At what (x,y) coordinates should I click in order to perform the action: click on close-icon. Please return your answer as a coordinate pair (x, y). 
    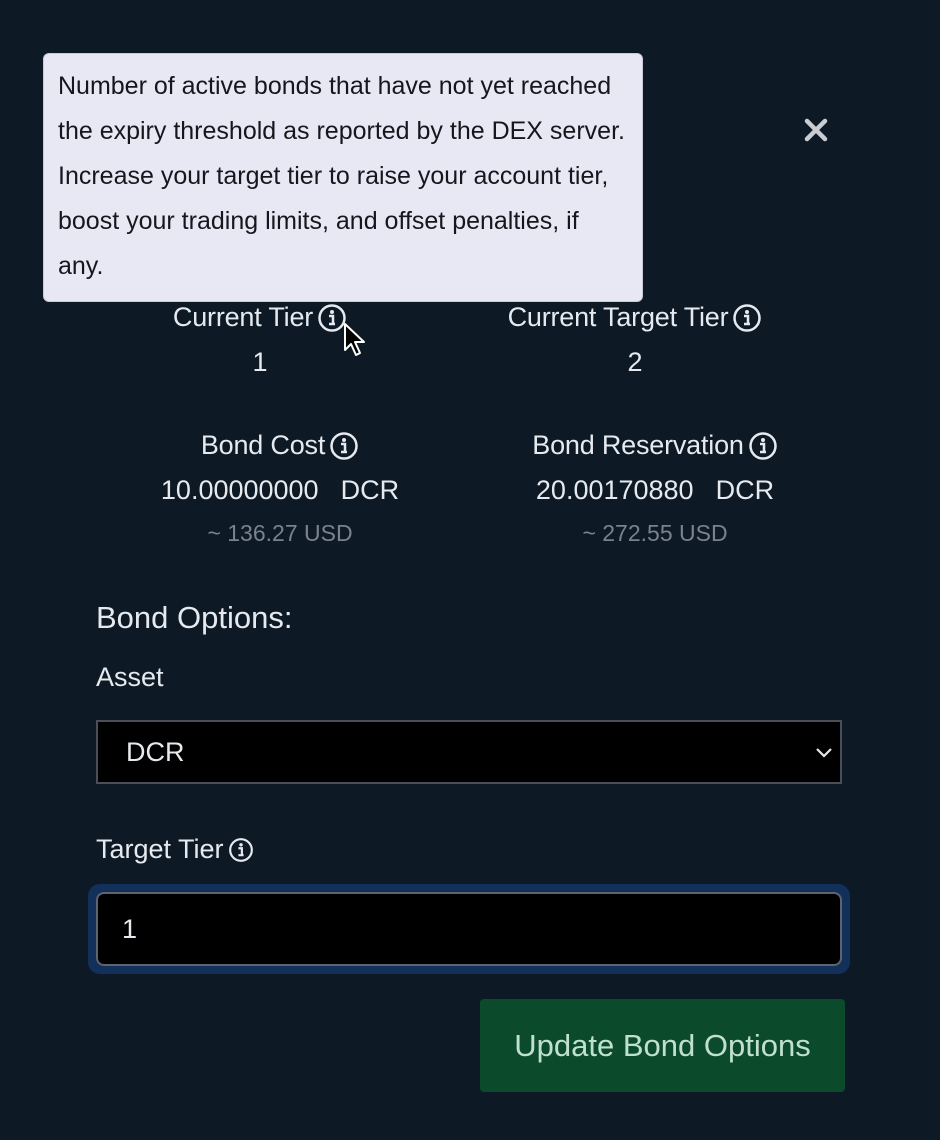
    Looking at the image, I should click on (816, 130).